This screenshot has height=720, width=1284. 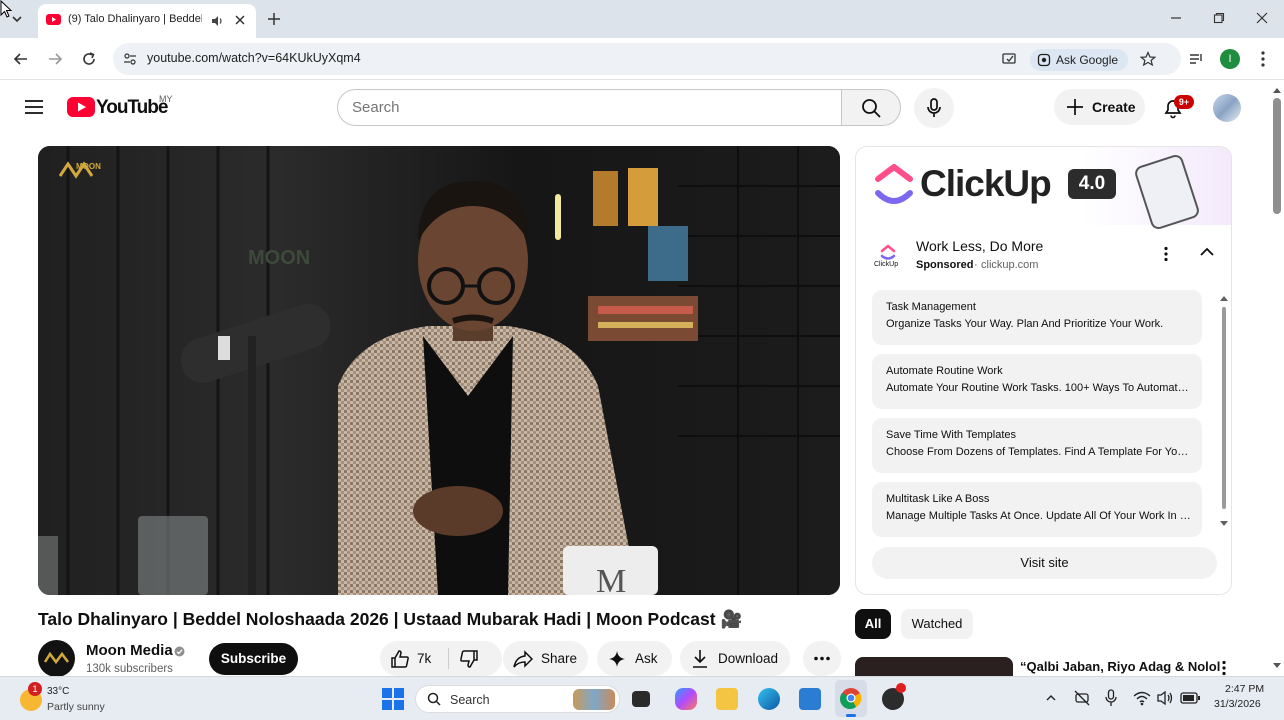 I want to click on ad-brand-name: ClickUp, so click(x=986, y=183).